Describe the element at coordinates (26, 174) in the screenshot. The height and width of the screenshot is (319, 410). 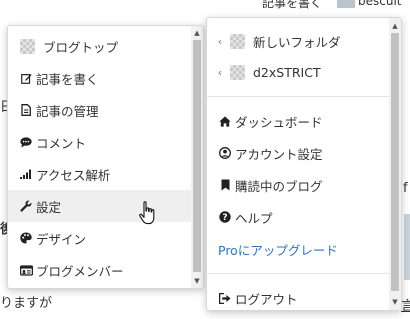
I see `chart-icon` at that location.